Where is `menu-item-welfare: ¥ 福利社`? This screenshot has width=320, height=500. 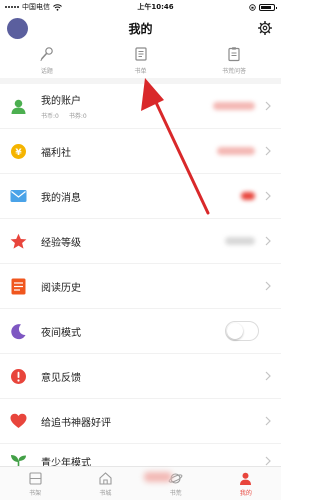 menu-item-welfare: ¥ 福利社 is located at coordinates (140, 151).